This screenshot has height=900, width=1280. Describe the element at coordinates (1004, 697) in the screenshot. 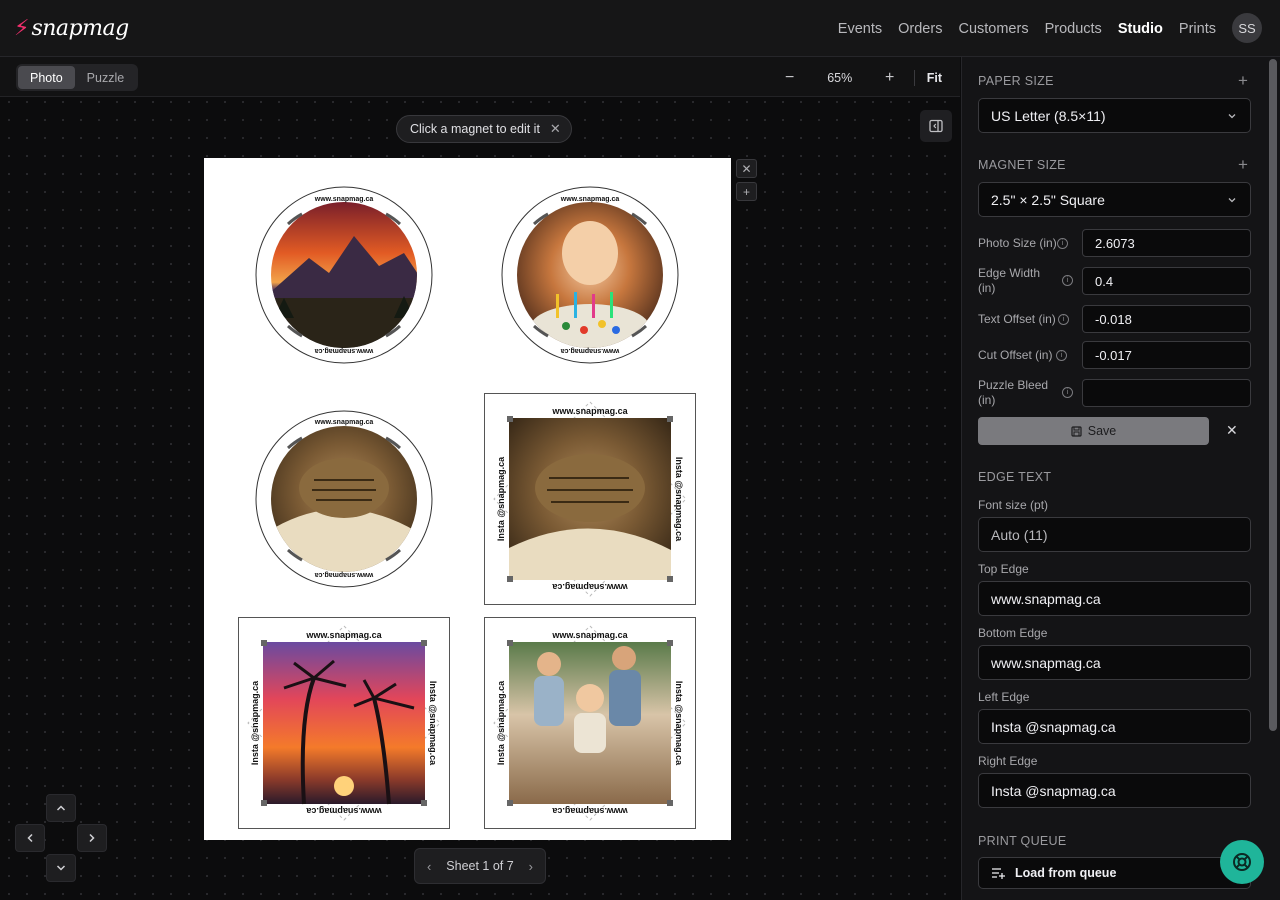

I see `left-edge-label: Left Edge` at that location.